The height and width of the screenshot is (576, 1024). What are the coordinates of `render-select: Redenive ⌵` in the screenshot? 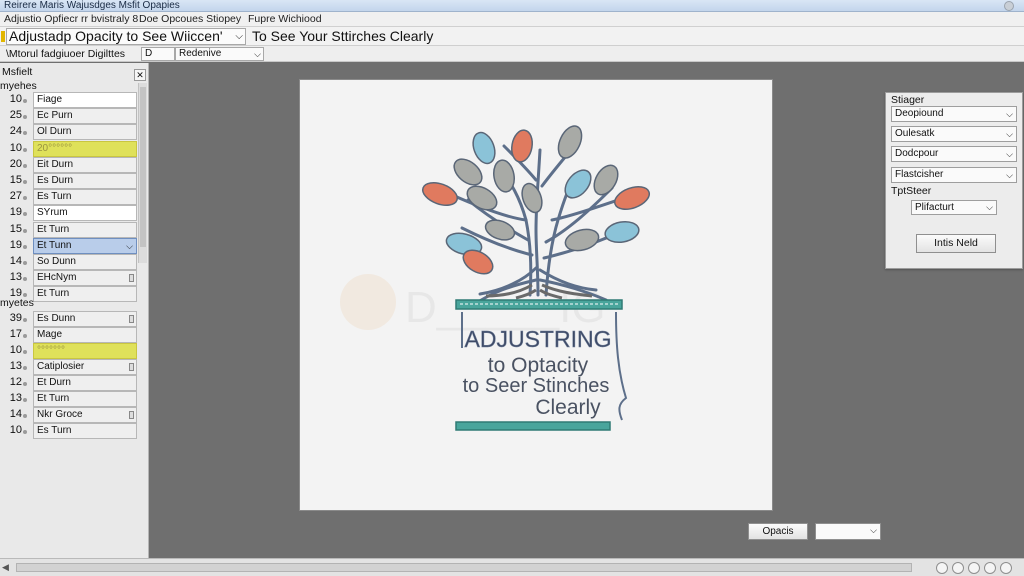 It's located at (219, 54).